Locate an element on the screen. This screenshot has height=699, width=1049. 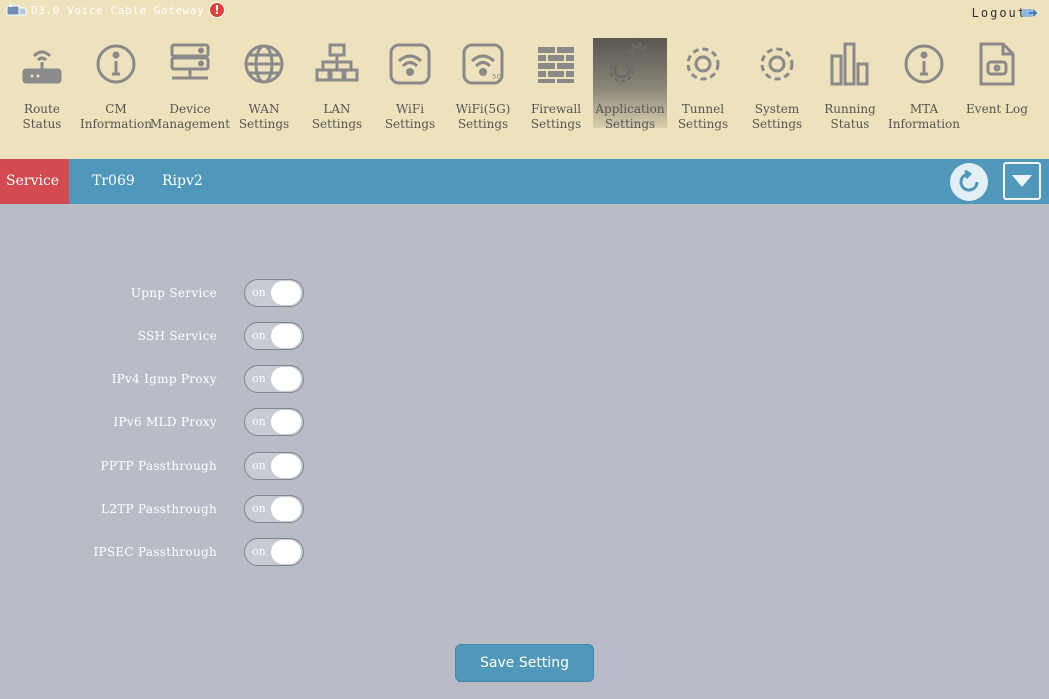
warning-icon: ! is located at coordinates (217, 10).